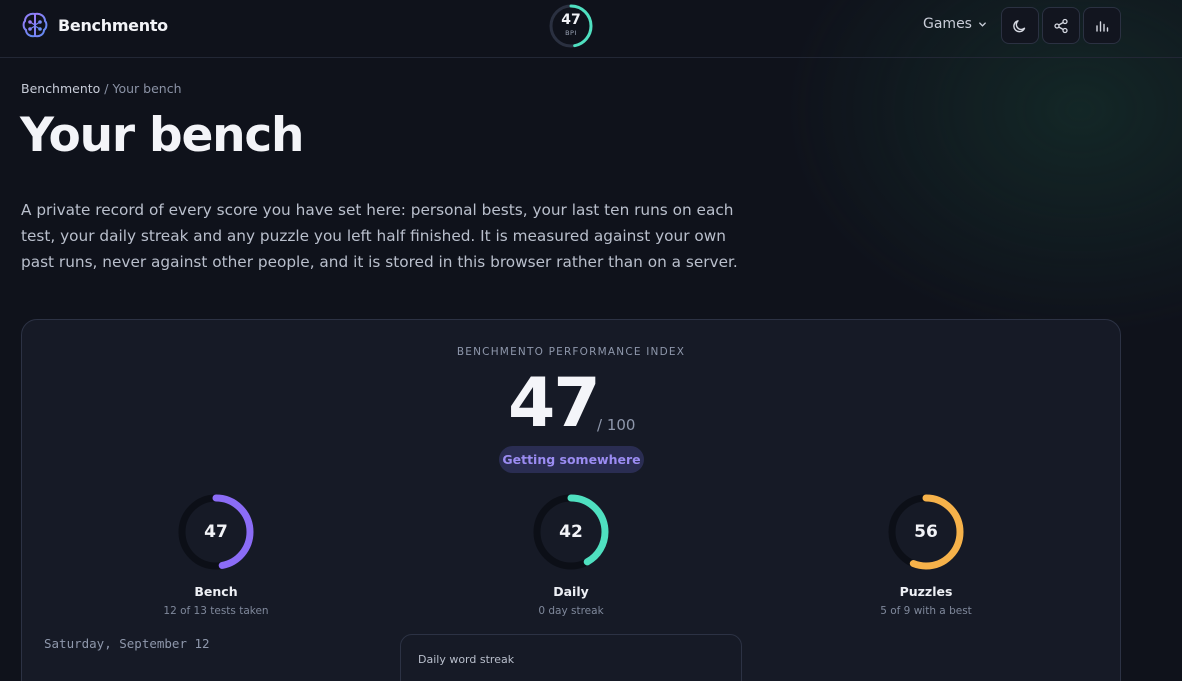 This screenshot has height=681, width=1182. I want to click on metric-value: 42, so click(571, 532).